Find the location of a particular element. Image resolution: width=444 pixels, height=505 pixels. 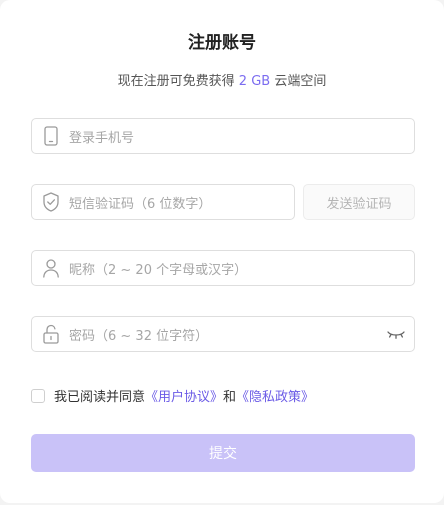

nickname-placeholder: 昵称（2 ~ 20 个字母或汉字） is located at coordinates (158, 270).